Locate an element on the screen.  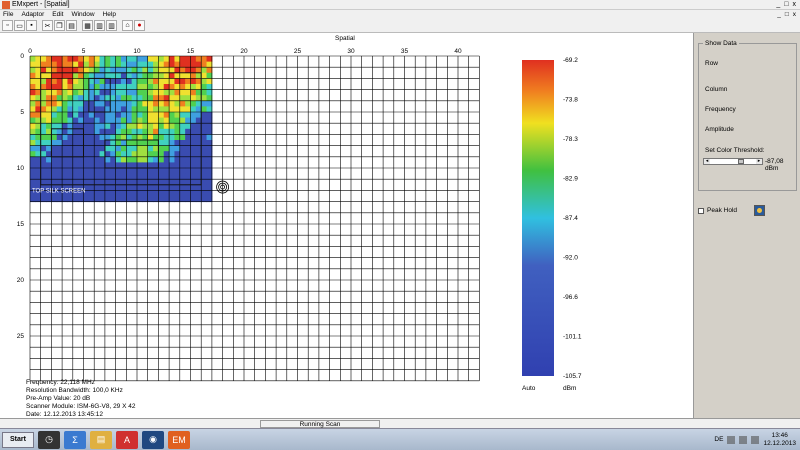
copy-icon: ❐ is located at coordinates (59, 25).